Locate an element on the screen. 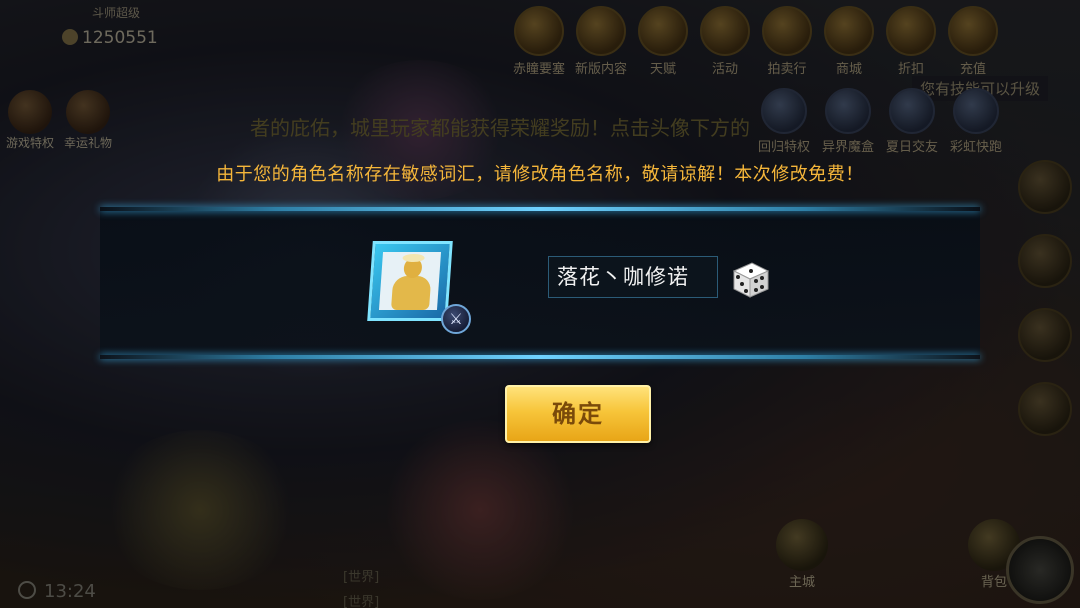 Image resolution: width=1080 pixels, height=608 pixels. avatar-body is located at coordinates (411, 293).